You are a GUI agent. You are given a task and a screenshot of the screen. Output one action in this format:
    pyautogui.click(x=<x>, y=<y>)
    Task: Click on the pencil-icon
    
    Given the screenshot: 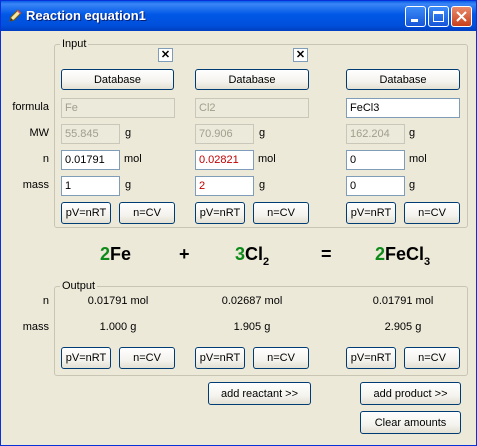 What is the action you would take?
    pyautogui.click(x=15, y=15)
    